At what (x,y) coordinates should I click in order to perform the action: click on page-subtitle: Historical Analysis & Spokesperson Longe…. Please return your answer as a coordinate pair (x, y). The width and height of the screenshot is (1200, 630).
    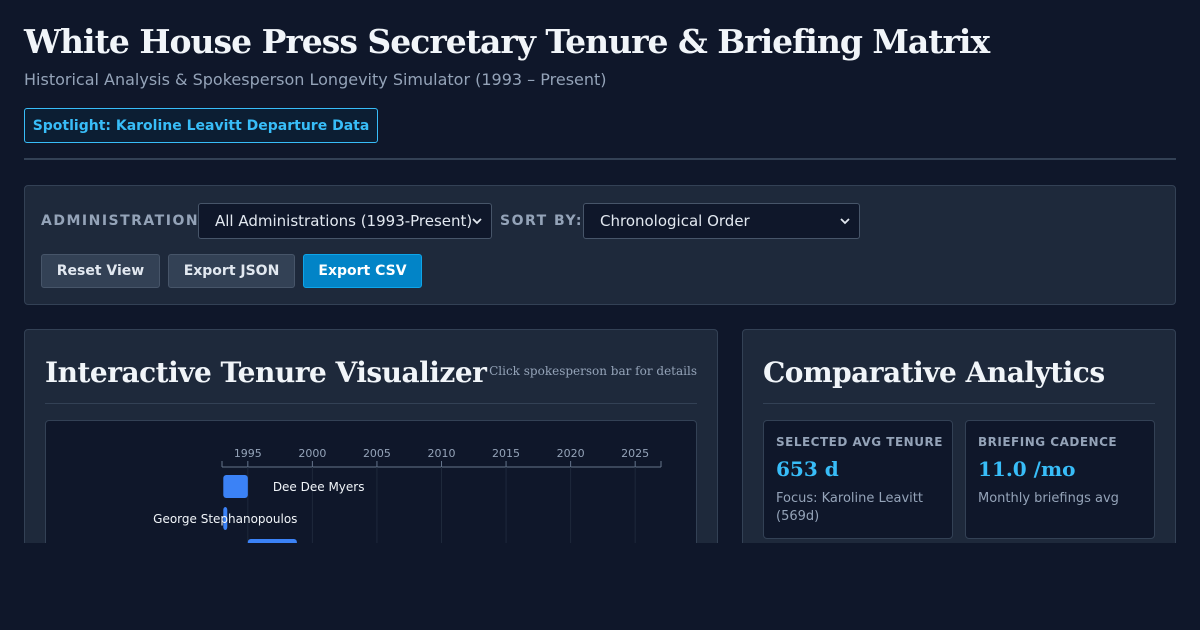
    Looking at the image, I should click on (315, 79).